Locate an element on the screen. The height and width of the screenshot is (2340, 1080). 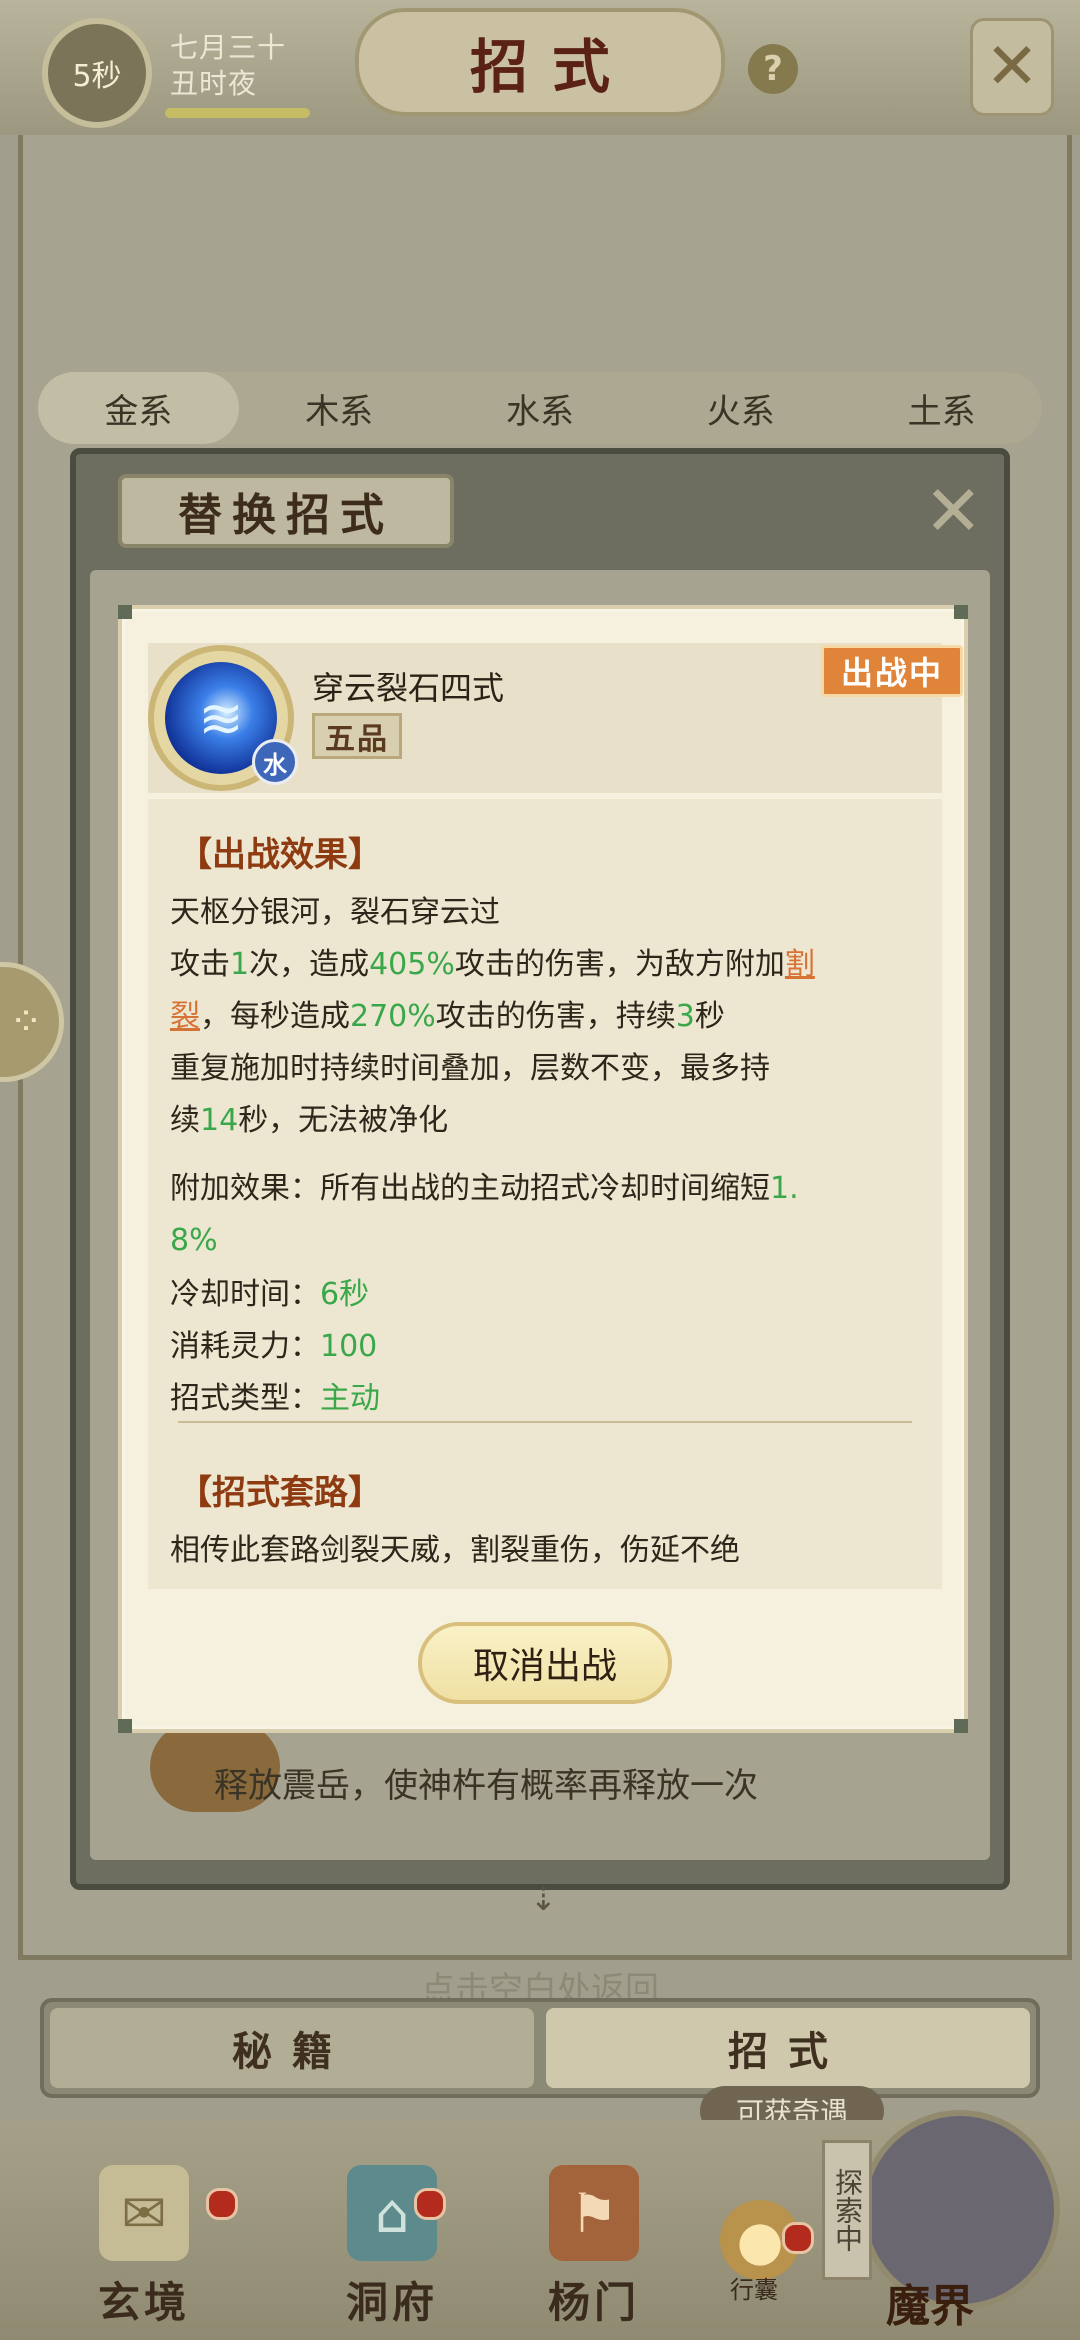
text: 攻击 is located at coordinates (200, 964).